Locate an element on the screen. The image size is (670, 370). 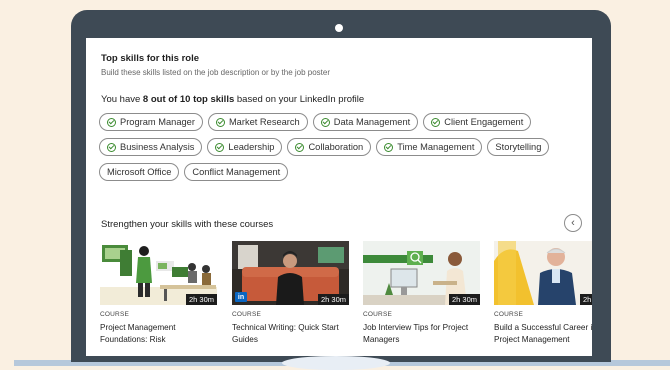
skill-pill: Market Research is located at coordinates (257, 122).